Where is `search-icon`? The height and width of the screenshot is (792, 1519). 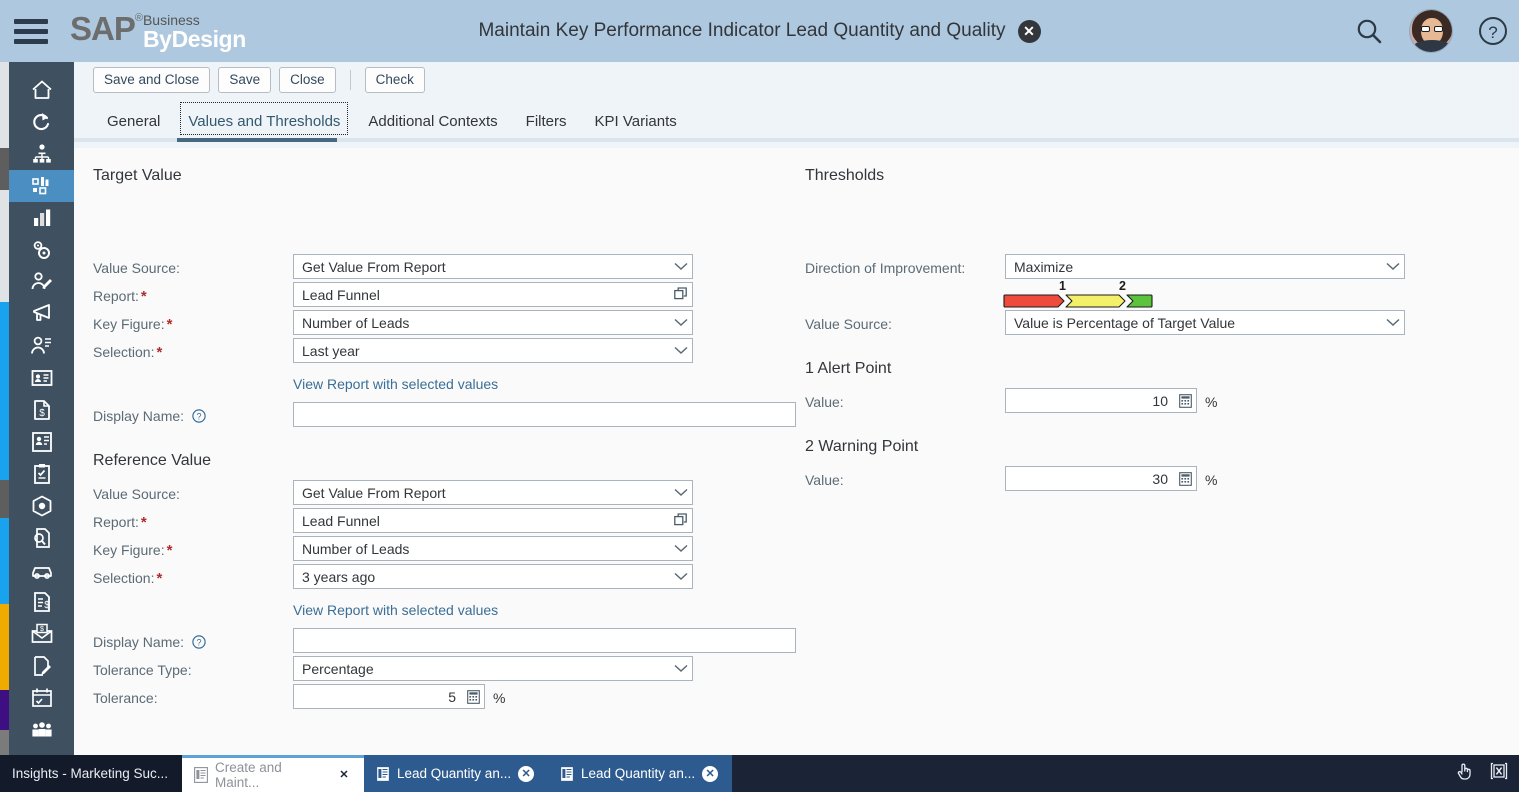
search-icon is located at coordinates (1369, 31).